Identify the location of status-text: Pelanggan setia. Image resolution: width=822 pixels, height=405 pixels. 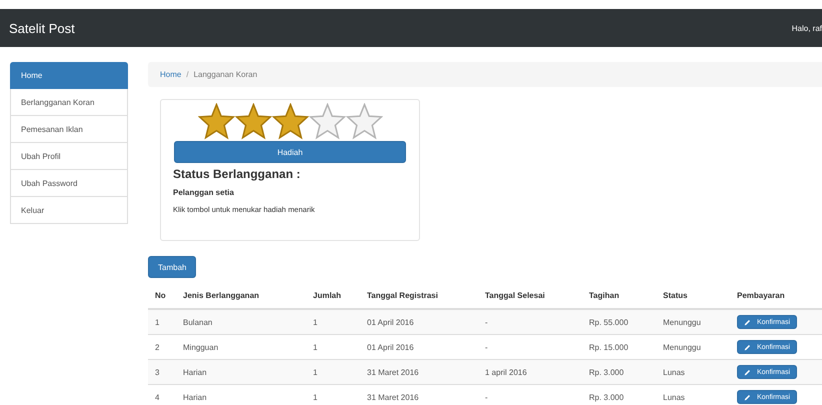
(204, 192).